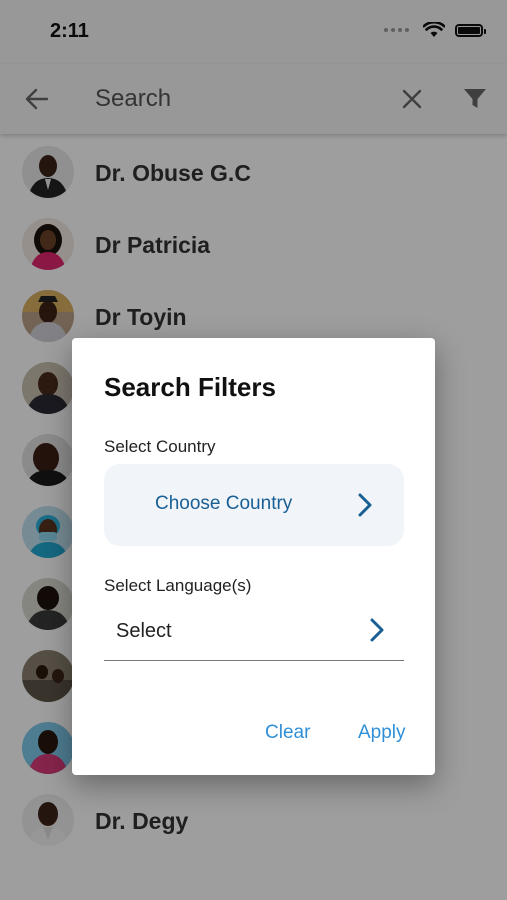 The image size is (507, 900). What do you see at coordinates (254, 635) in the screenshot?
I see `language-select: Select` at bounding box center [254, 635].